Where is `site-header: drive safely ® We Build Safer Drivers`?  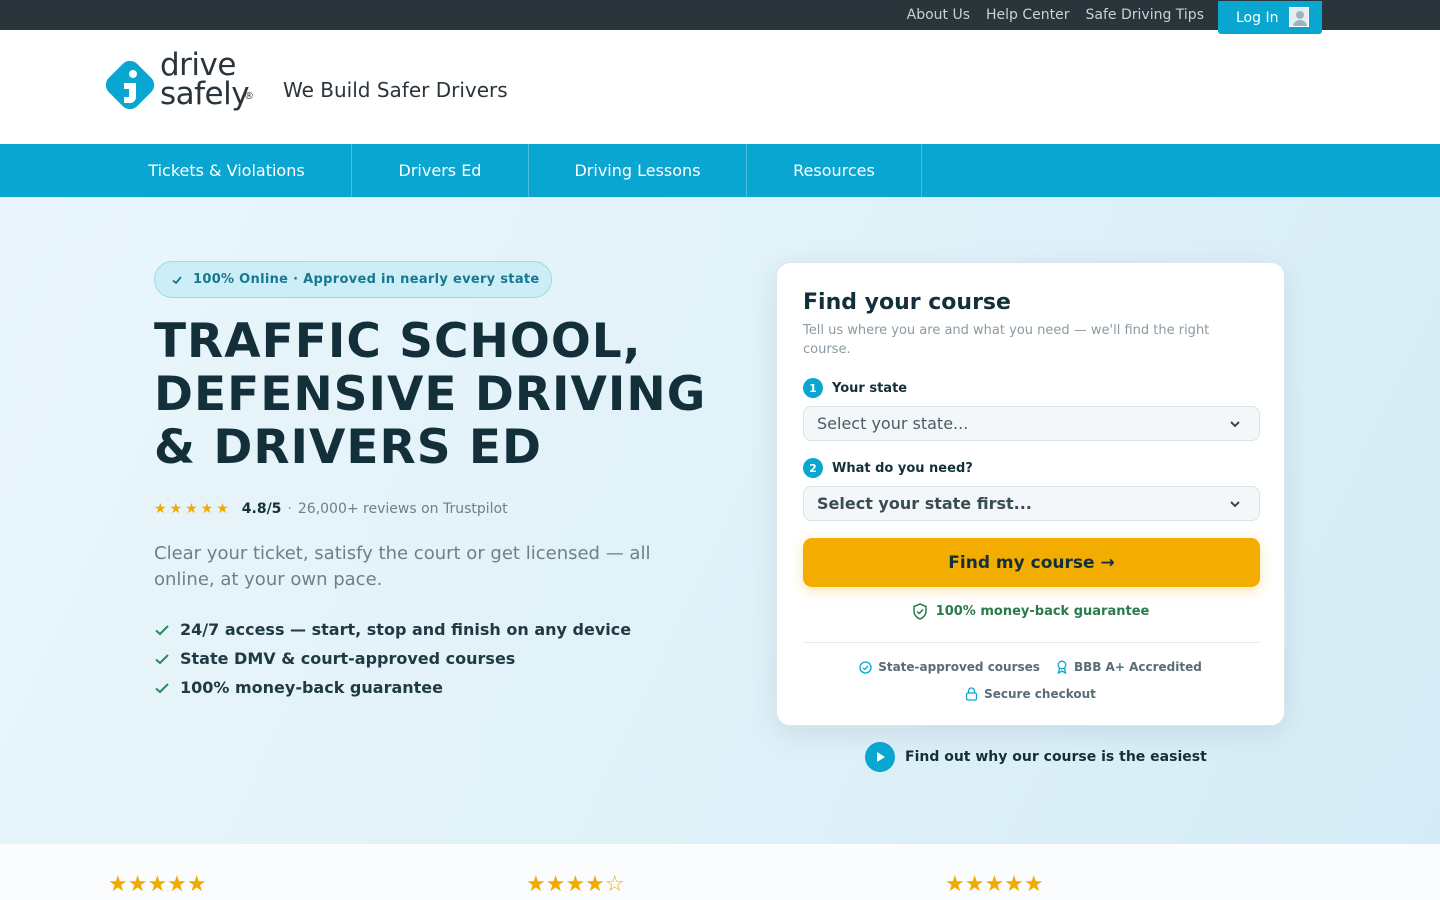 site-header: drive safely ® We Build Safer Drivers is located at coordinates (720, 87).